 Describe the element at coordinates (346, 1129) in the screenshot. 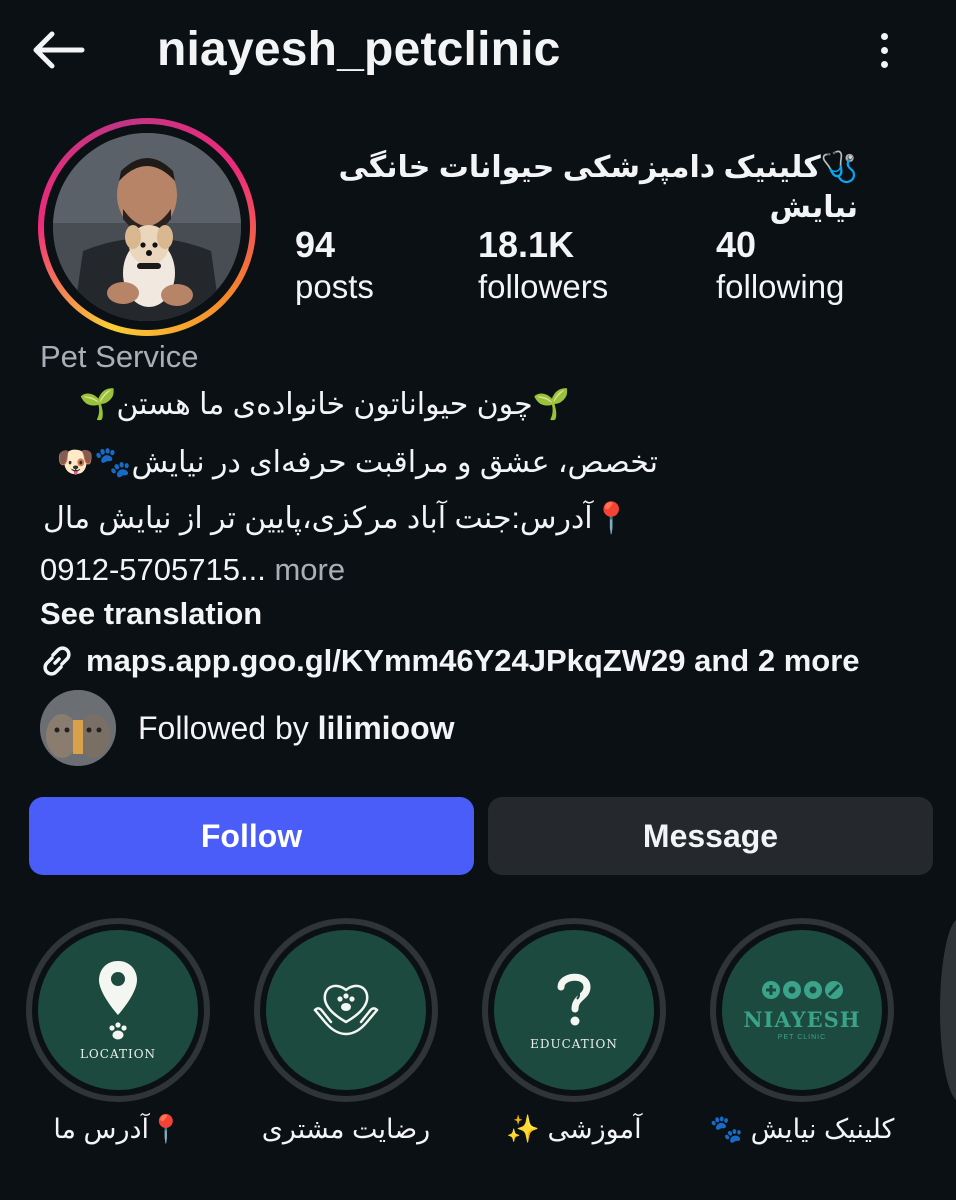

I see `highlight-satisfaction-caption: رضایت مشتری` at that location.